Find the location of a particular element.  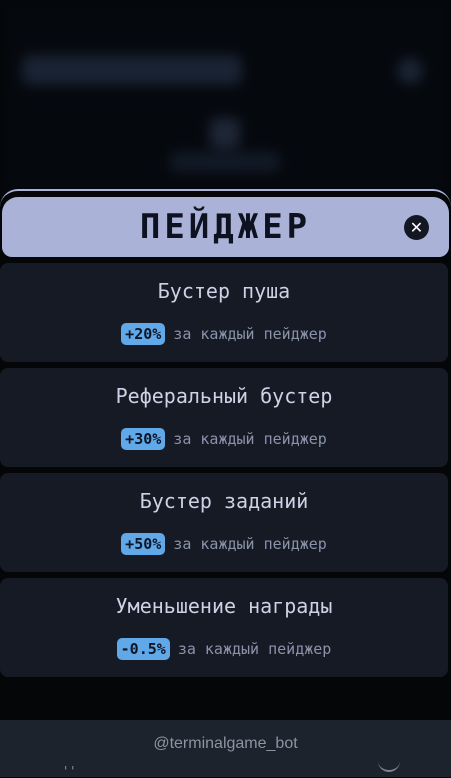

footer-keyboard-glyph: ' ' is located at coordinates (69, 771).